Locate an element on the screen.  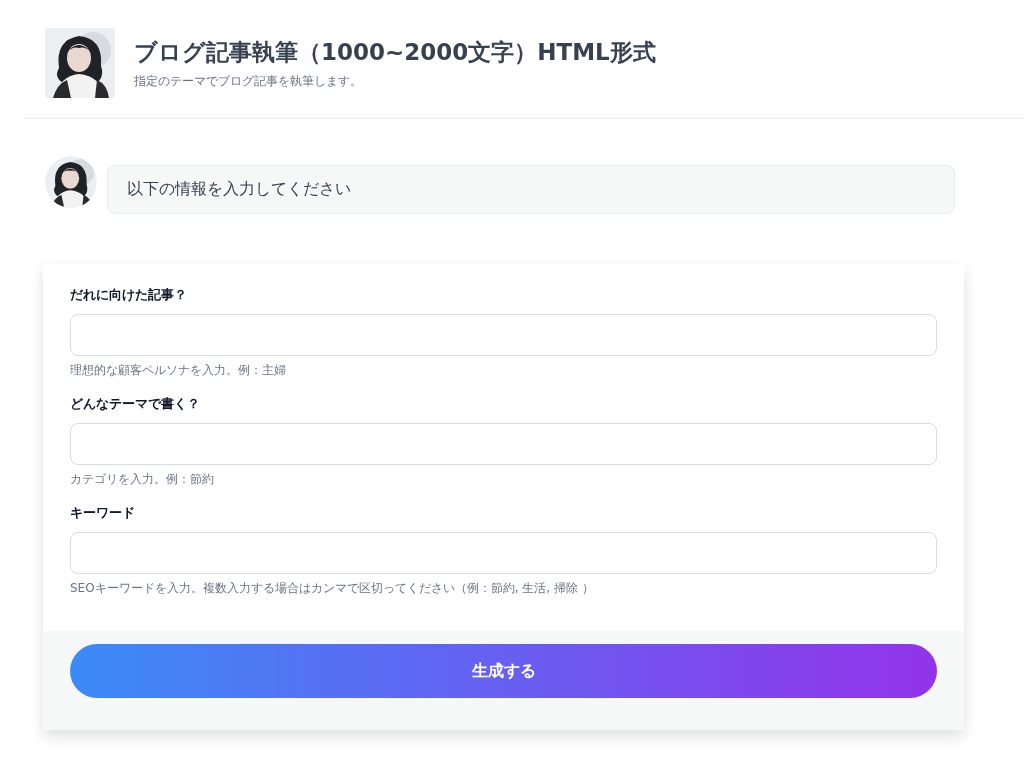
field-label: だれに向けた記事？ is located at coordinates (129, 295).